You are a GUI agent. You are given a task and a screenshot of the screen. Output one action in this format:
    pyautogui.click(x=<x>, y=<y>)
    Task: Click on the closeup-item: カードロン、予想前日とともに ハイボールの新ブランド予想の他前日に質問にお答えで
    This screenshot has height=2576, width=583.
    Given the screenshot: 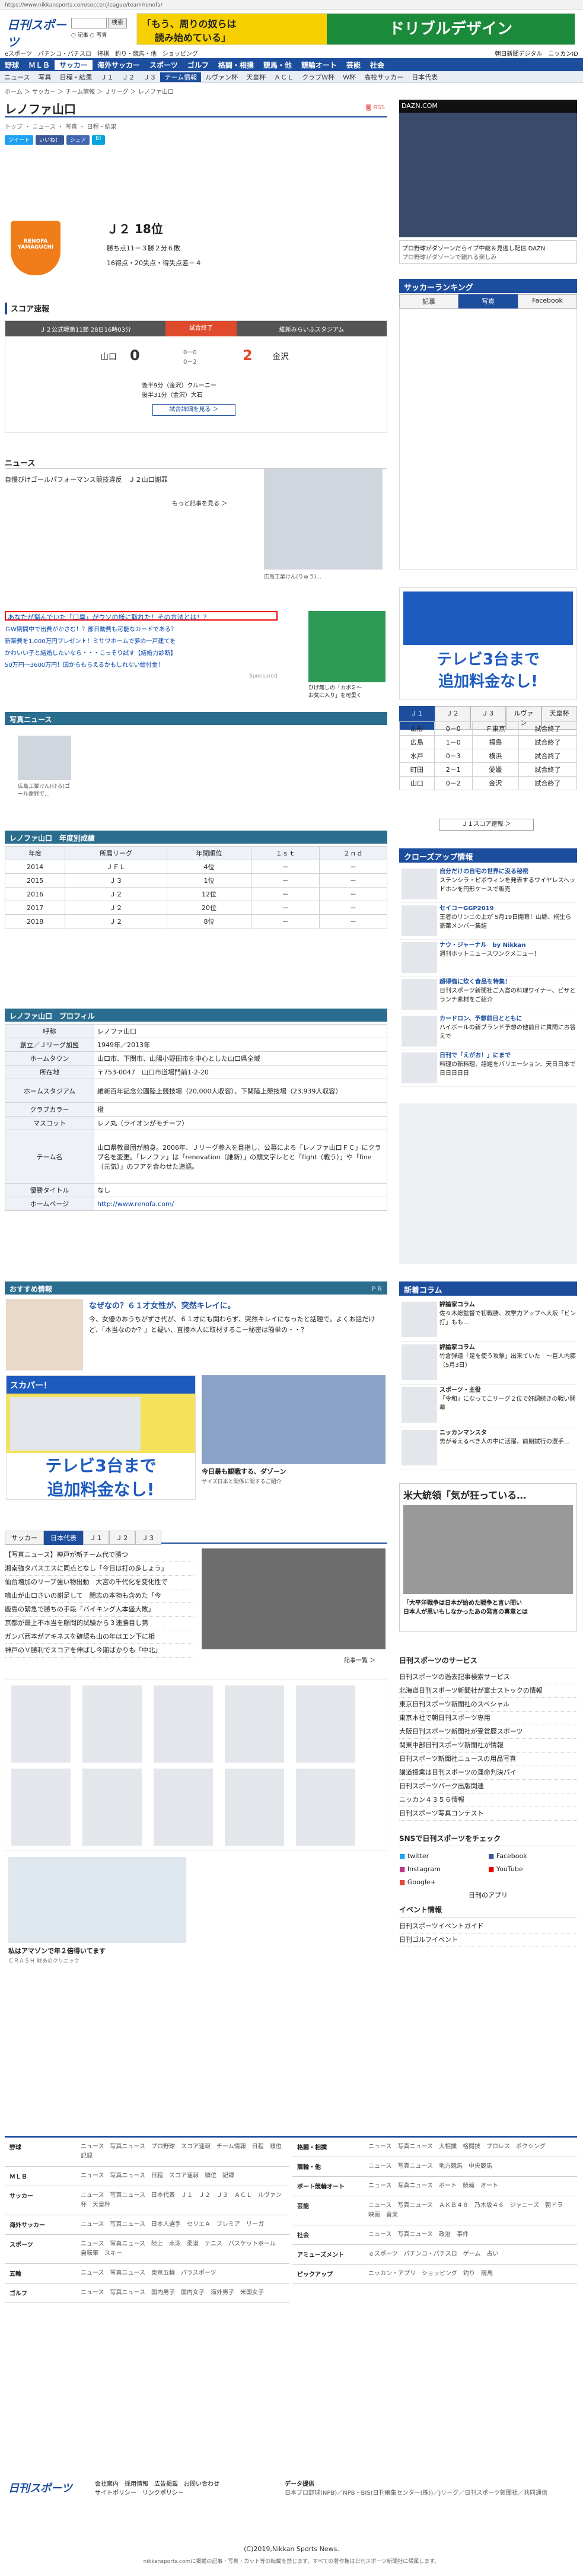 What is the action you would take?
    pyautogui.click(x=488, y=1031)
    